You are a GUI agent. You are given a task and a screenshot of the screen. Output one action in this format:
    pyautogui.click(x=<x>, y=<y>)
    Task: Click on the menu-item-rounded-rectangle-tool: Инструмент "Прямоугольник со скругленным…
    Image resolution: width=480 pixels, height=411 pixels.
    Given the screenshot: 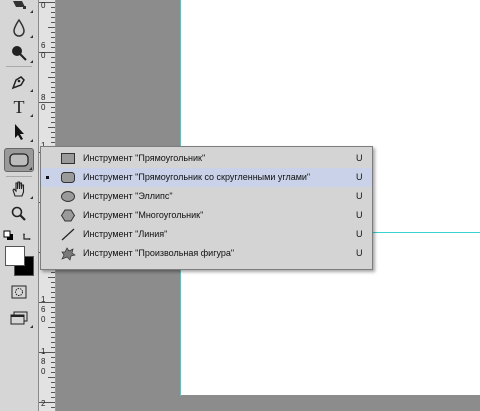 What is the action you would take?
    pyautogui.click(x=206, y=177)
    